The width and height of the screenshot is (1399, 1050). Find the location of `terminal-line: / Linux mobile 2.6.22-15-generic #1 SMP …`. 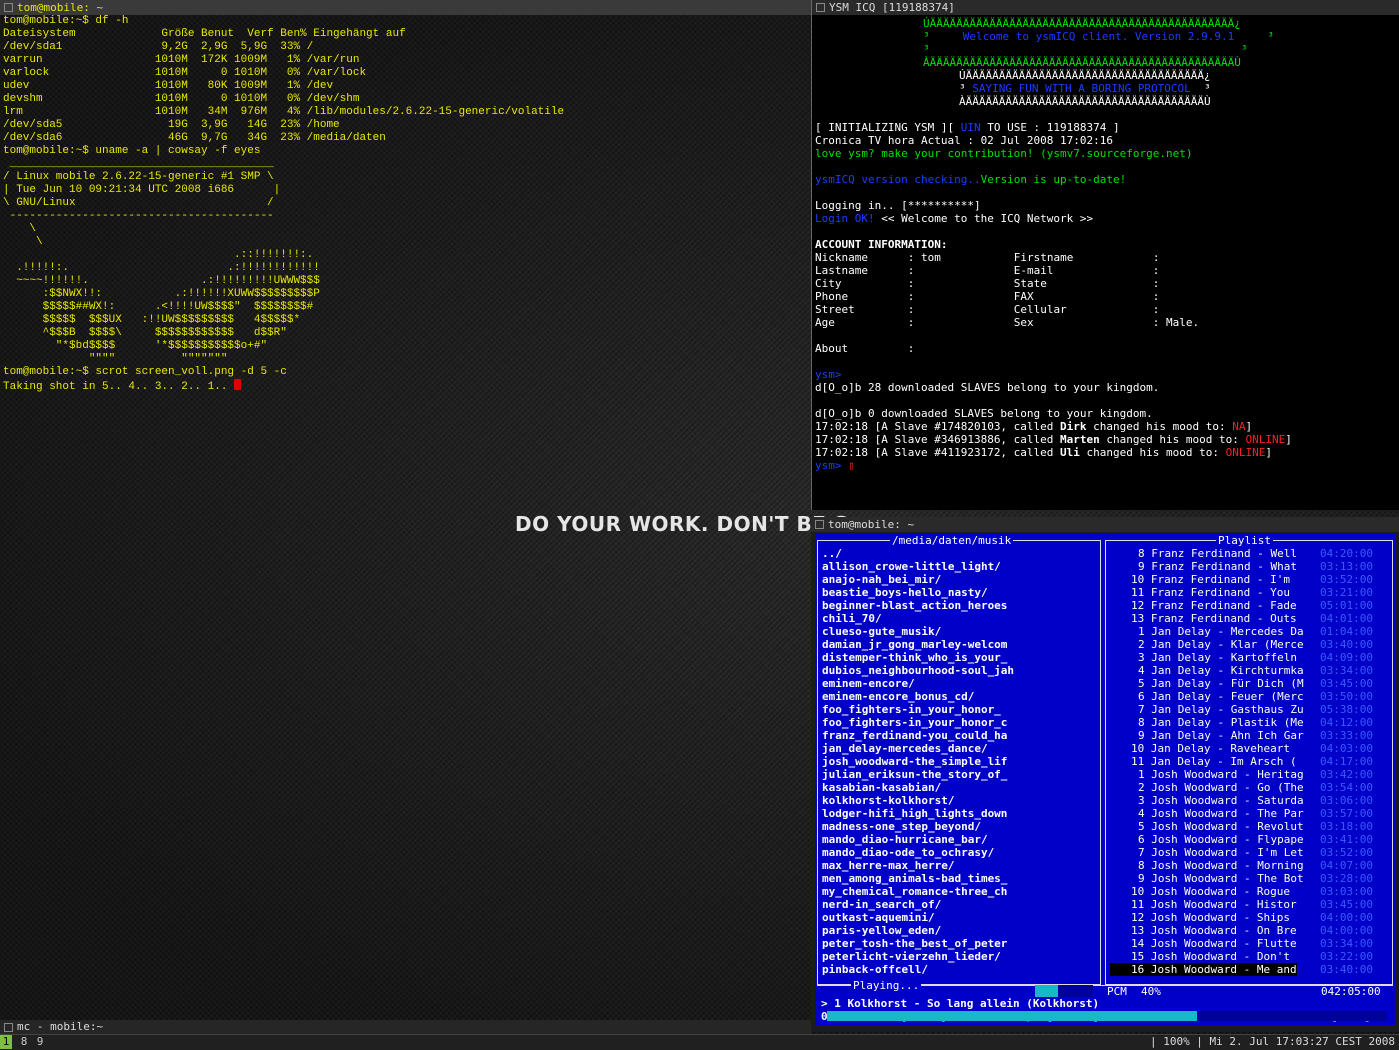

terminal-line: / Linux mobile 2.6.22-15-generic #1 SMP … is located at coordinates (138, 177).